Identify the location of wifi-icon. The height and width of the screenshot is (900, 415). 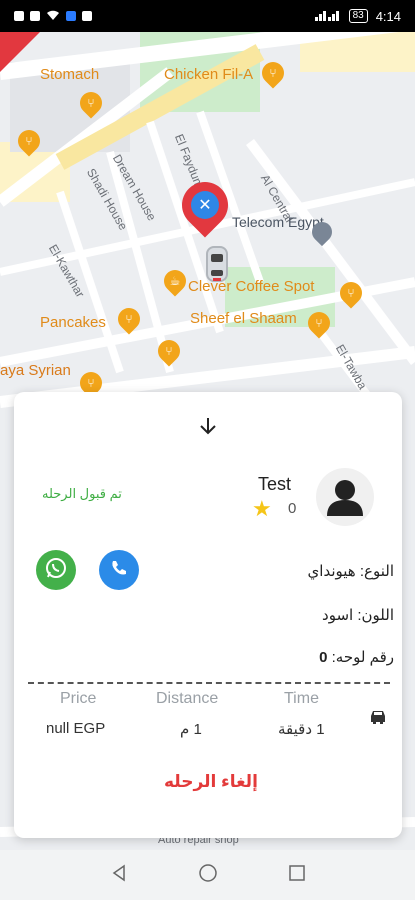
(53, 16).